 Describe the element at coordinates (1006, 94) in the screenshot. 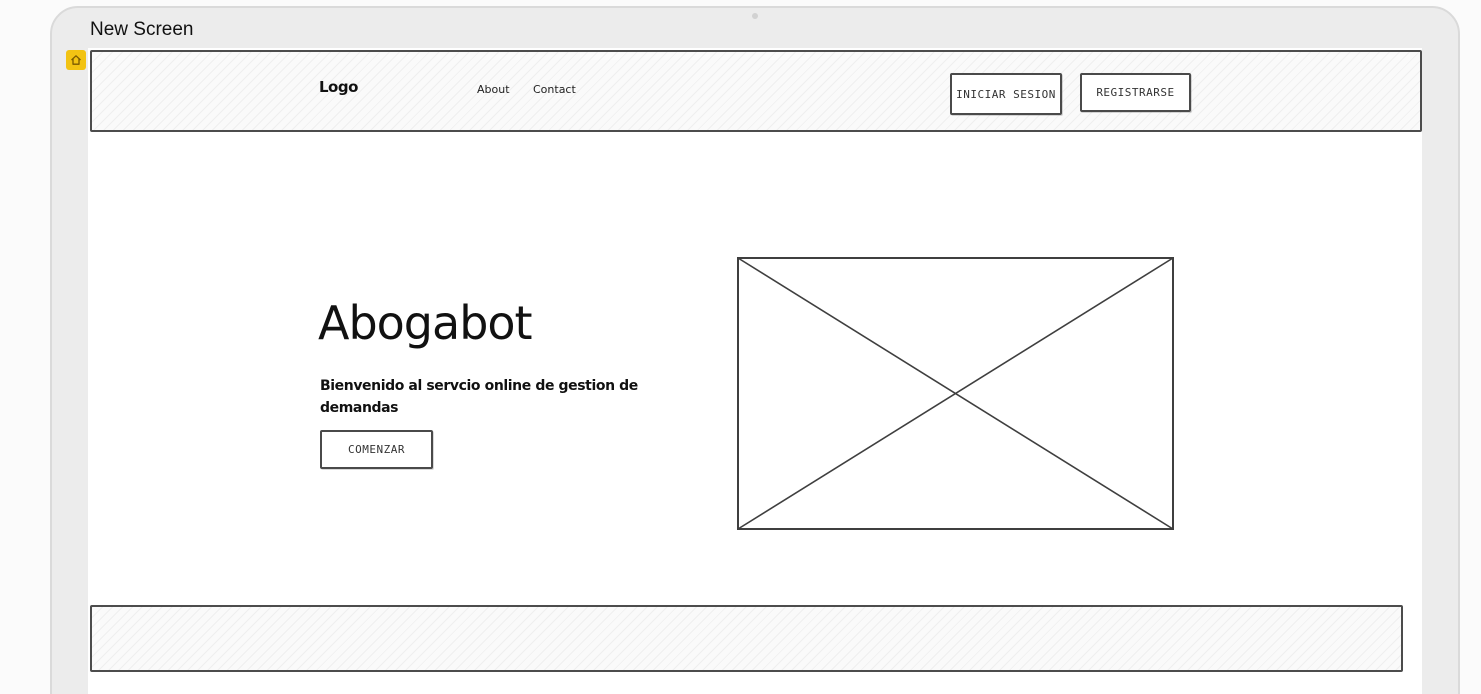

I see `login-button: INICIAR SESION` at that location.